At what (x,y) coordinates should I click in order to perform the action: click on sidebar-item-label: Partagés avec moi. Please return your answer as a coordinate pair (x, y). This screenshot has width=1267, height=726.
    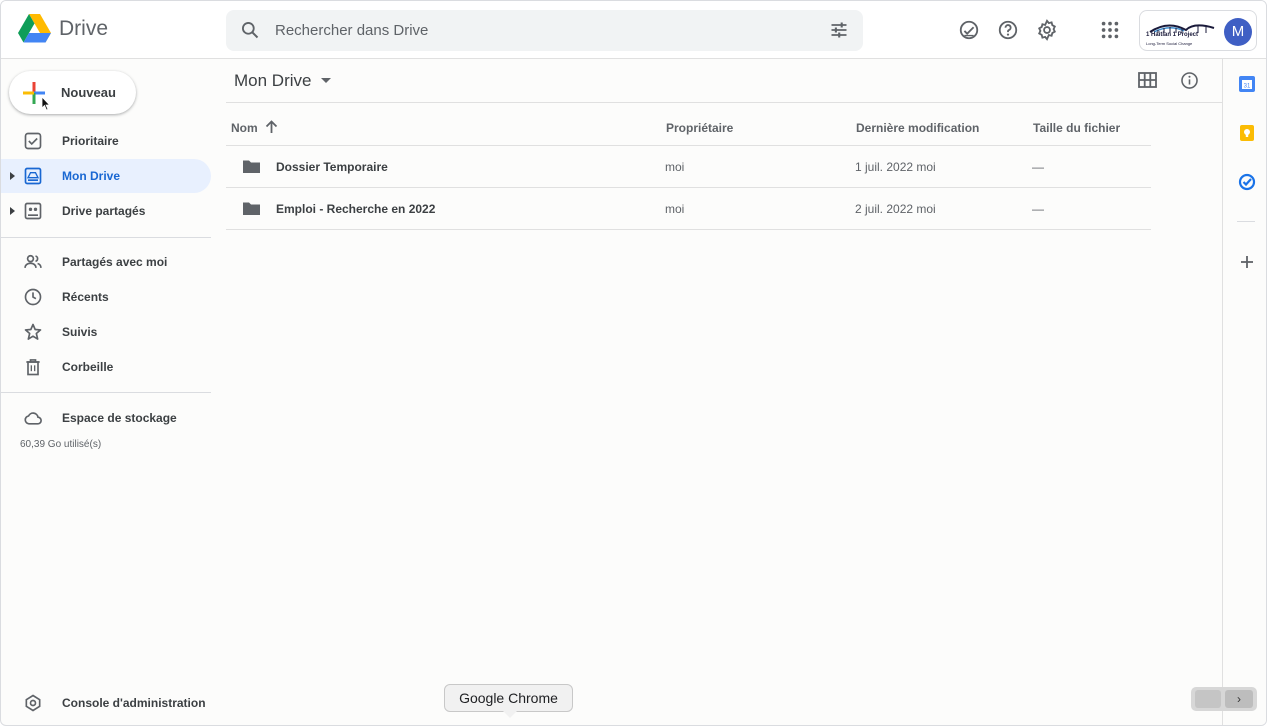
    Looking at the image, I should click on (115, 262).